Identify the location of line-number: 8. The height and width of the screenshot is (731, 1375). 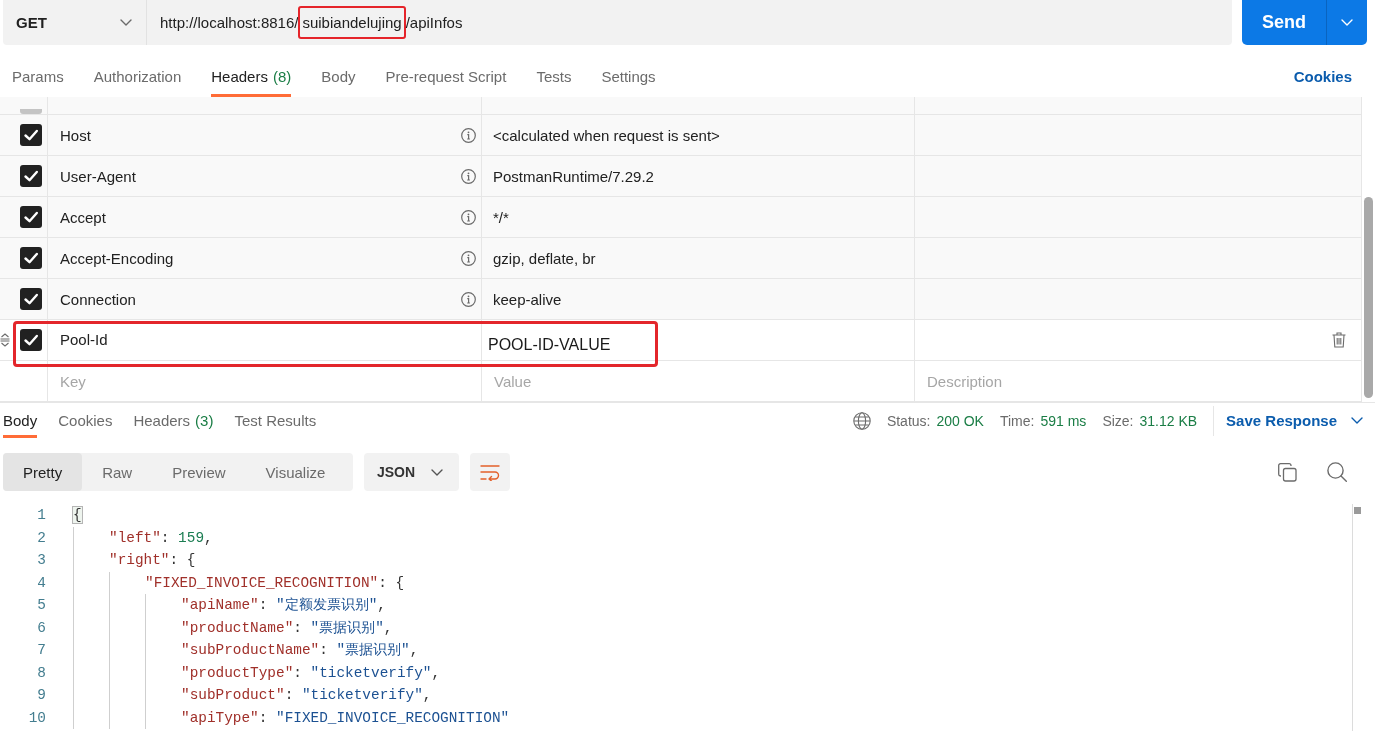
(41, 673).